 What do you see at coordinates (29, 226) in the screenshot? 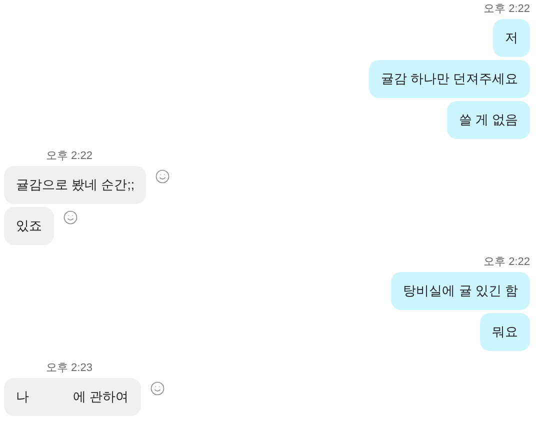
I see `message-text: 있죠` at bounding box center [29, 226].